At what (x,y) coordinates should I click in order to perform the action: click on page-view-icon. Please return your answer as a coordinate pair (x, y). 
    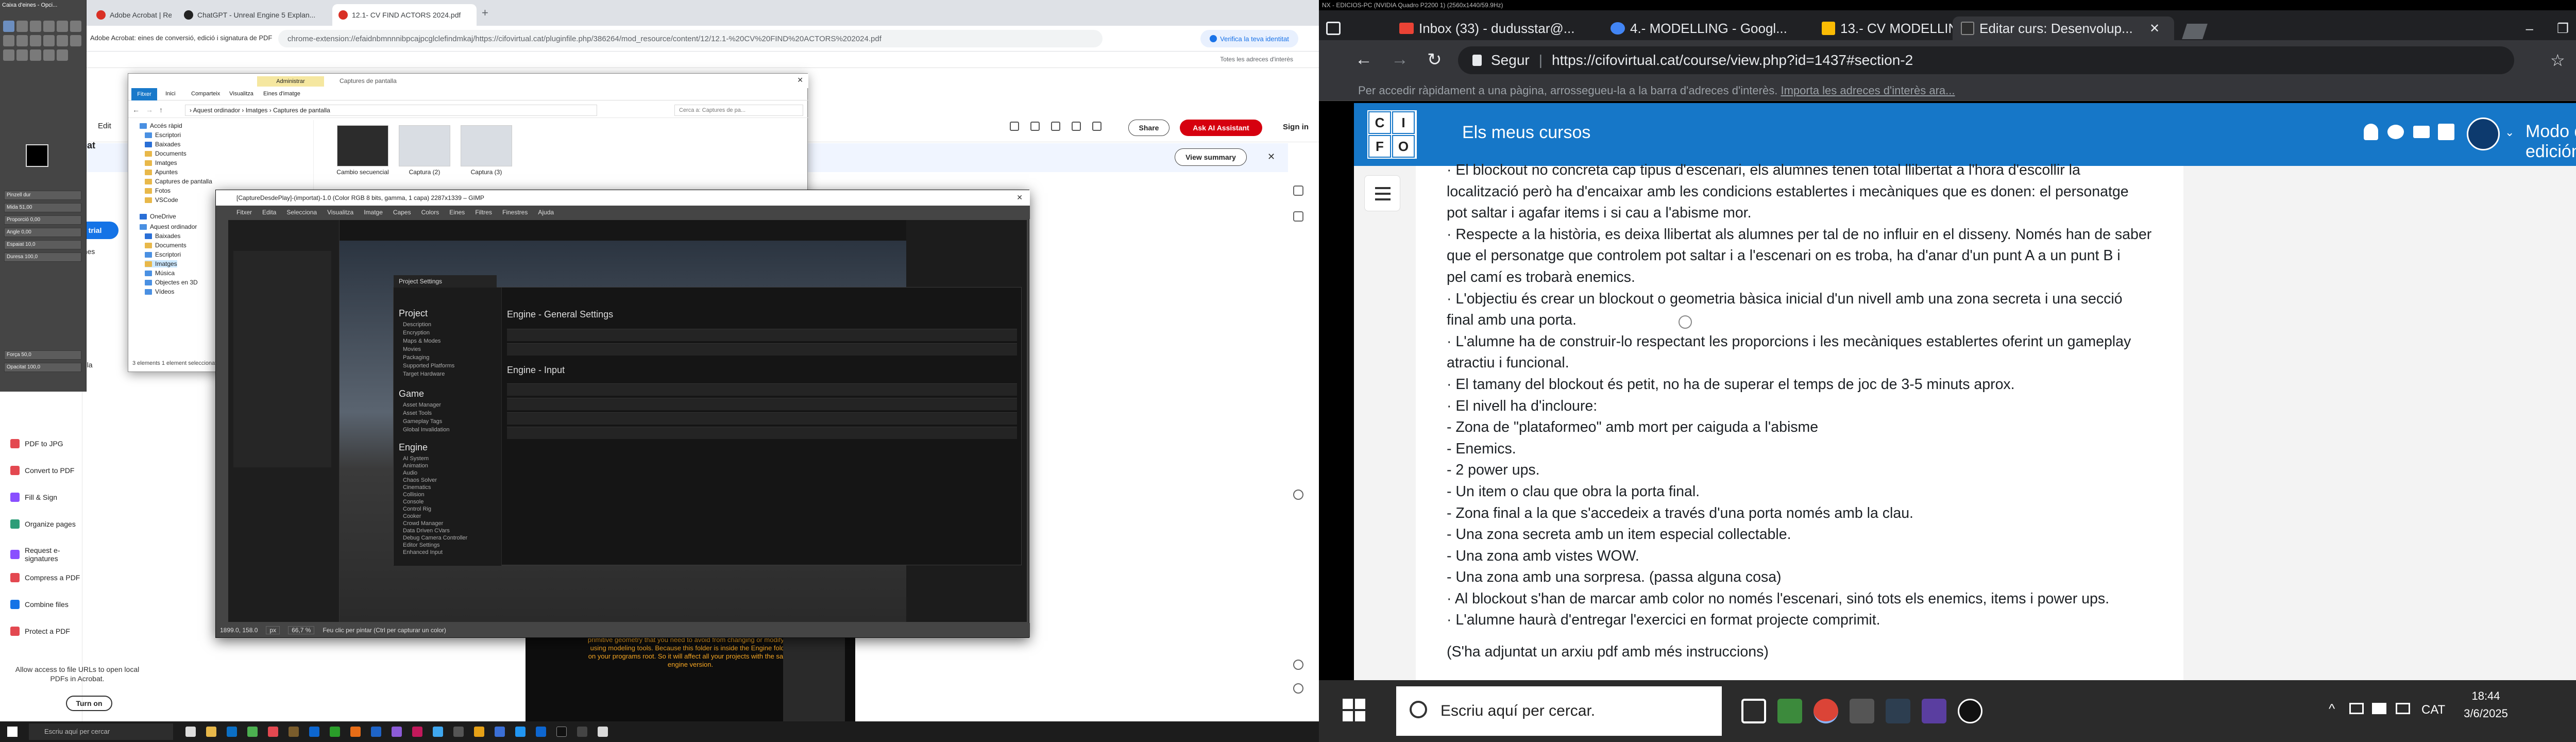
    Looking at the image, I should click on (1014, 126).